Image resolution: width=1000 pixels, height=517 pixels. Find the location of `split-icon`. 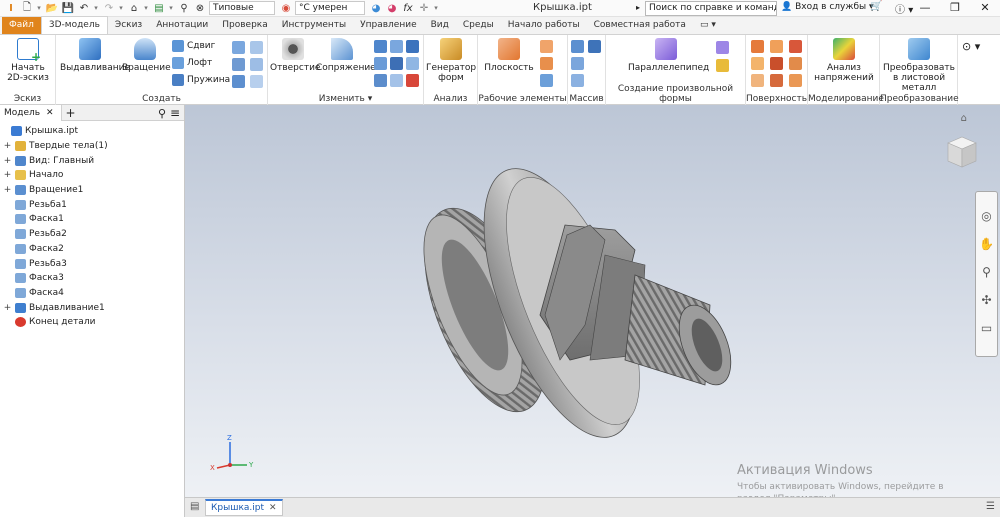

split-icon is located at coordinates (396, 63).